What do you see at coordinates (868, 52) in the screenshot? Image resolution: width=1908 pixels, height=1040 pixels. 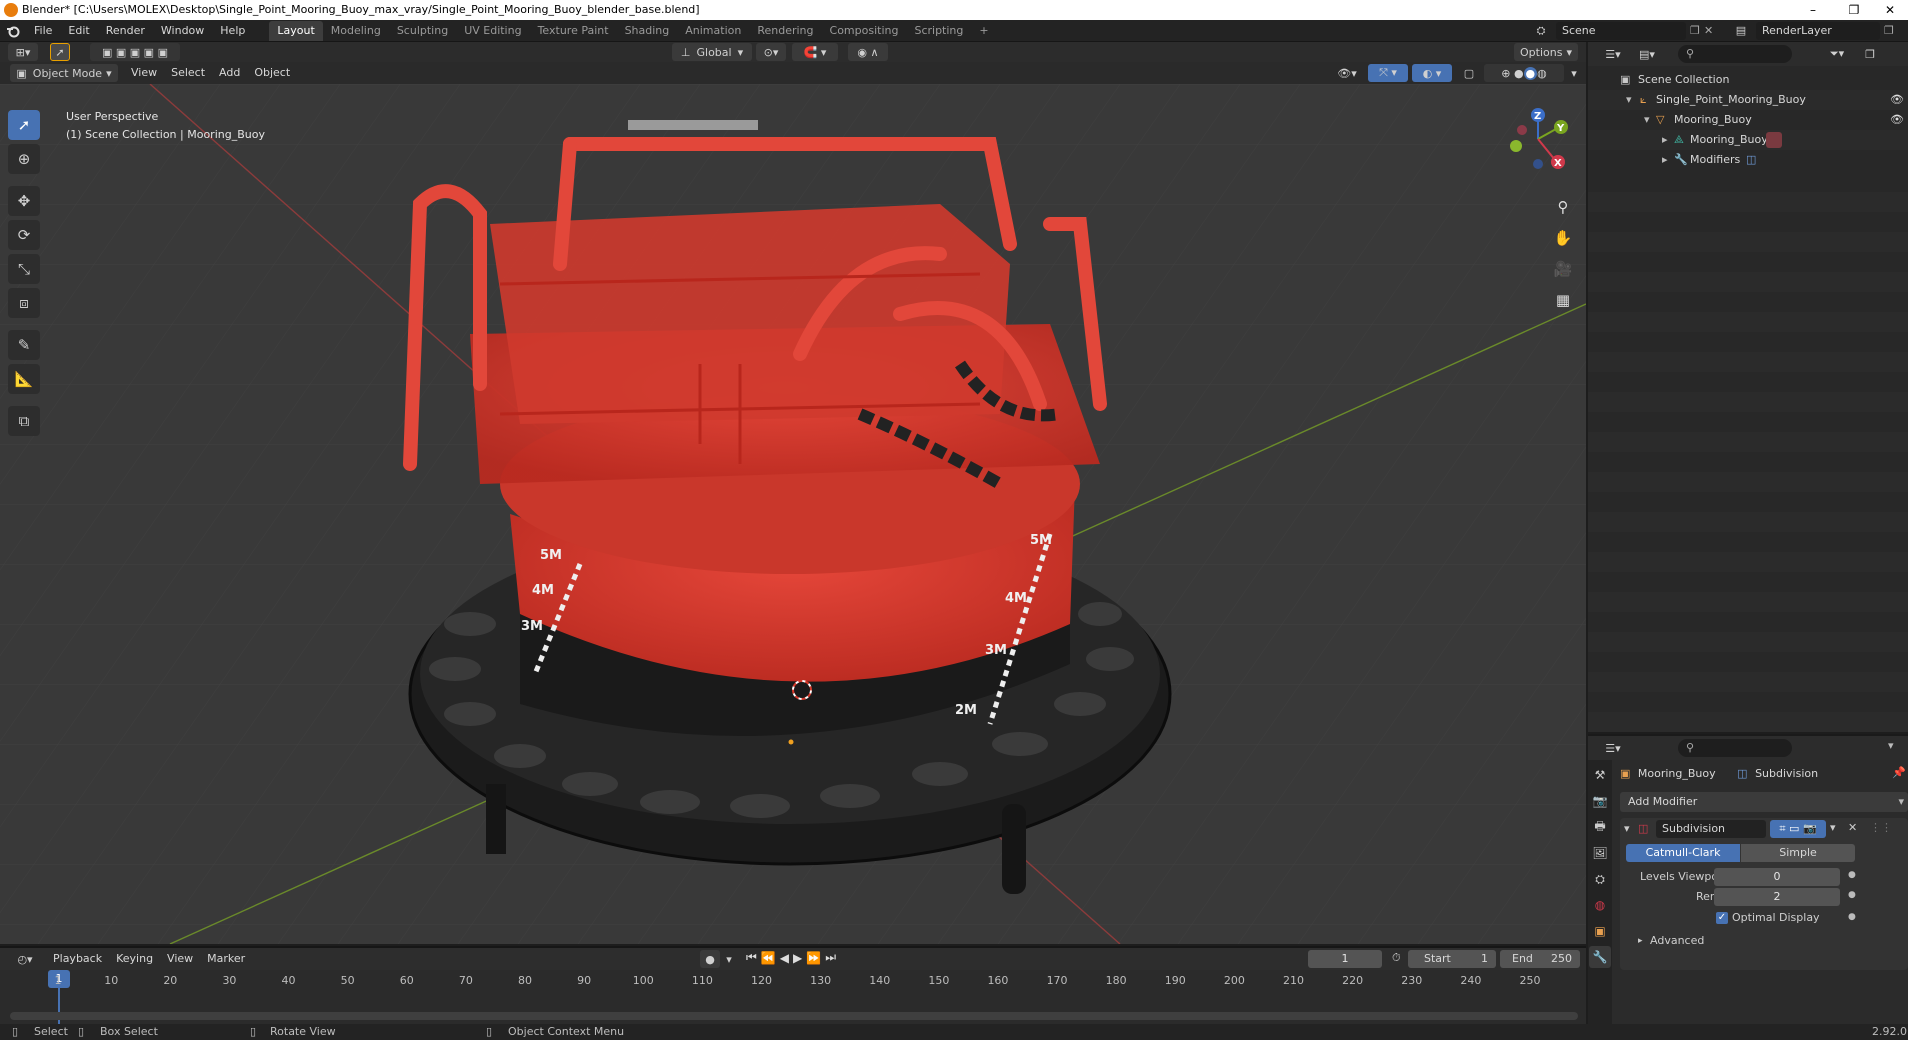 I see `proportional-edit-icon: ◉ ∧` at bounding box center [868, 52].